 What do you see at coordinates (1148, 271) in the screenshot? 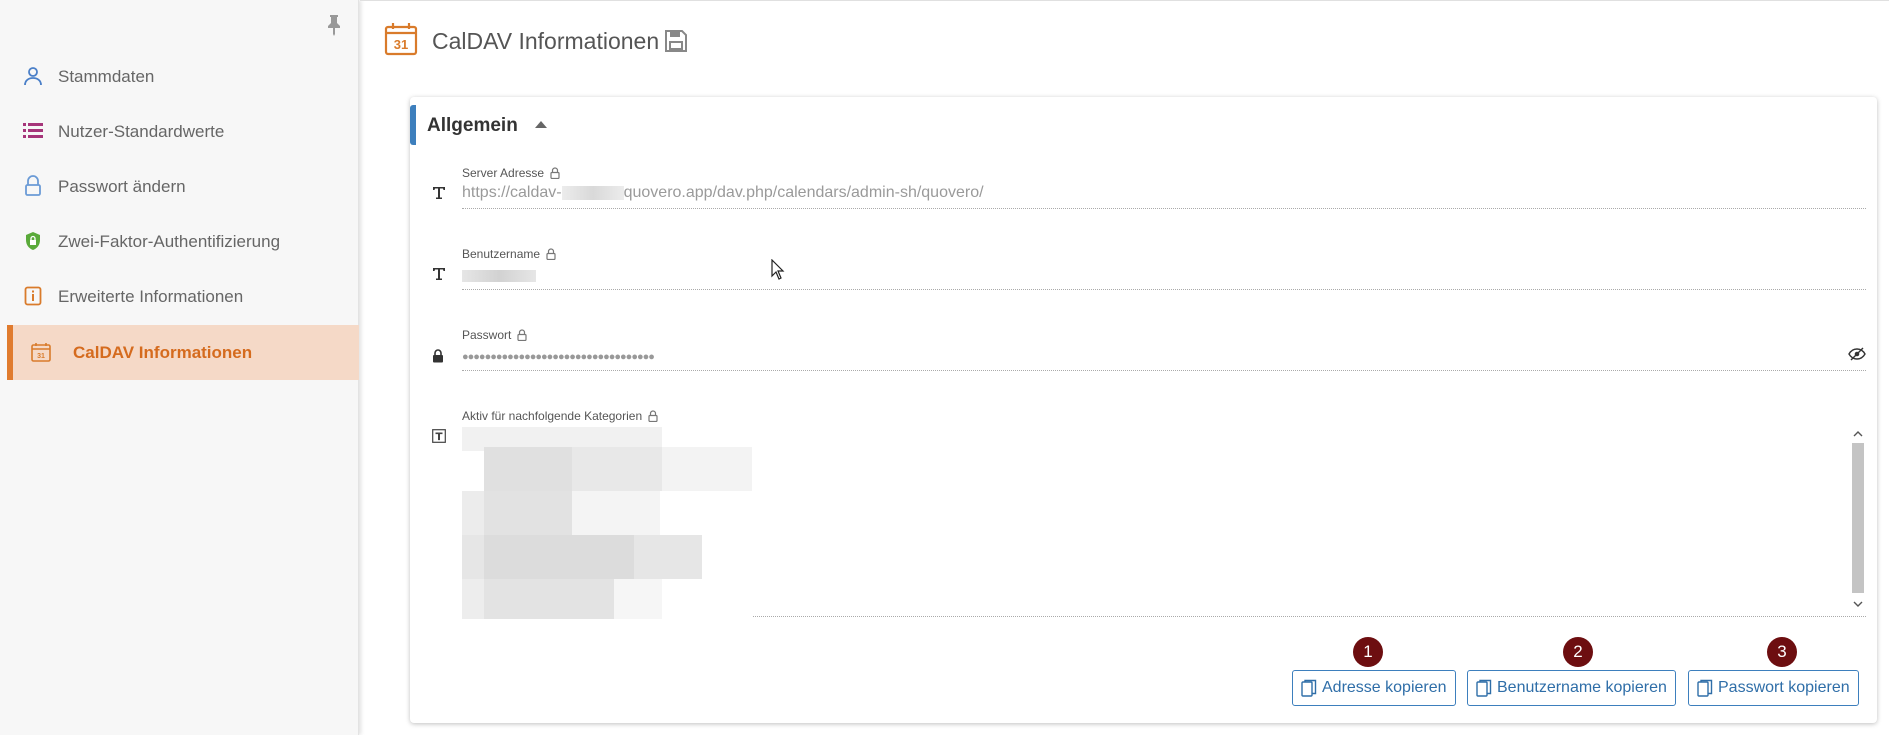
I see `username-field: Benutzername` at bounding box center [1148, 271].